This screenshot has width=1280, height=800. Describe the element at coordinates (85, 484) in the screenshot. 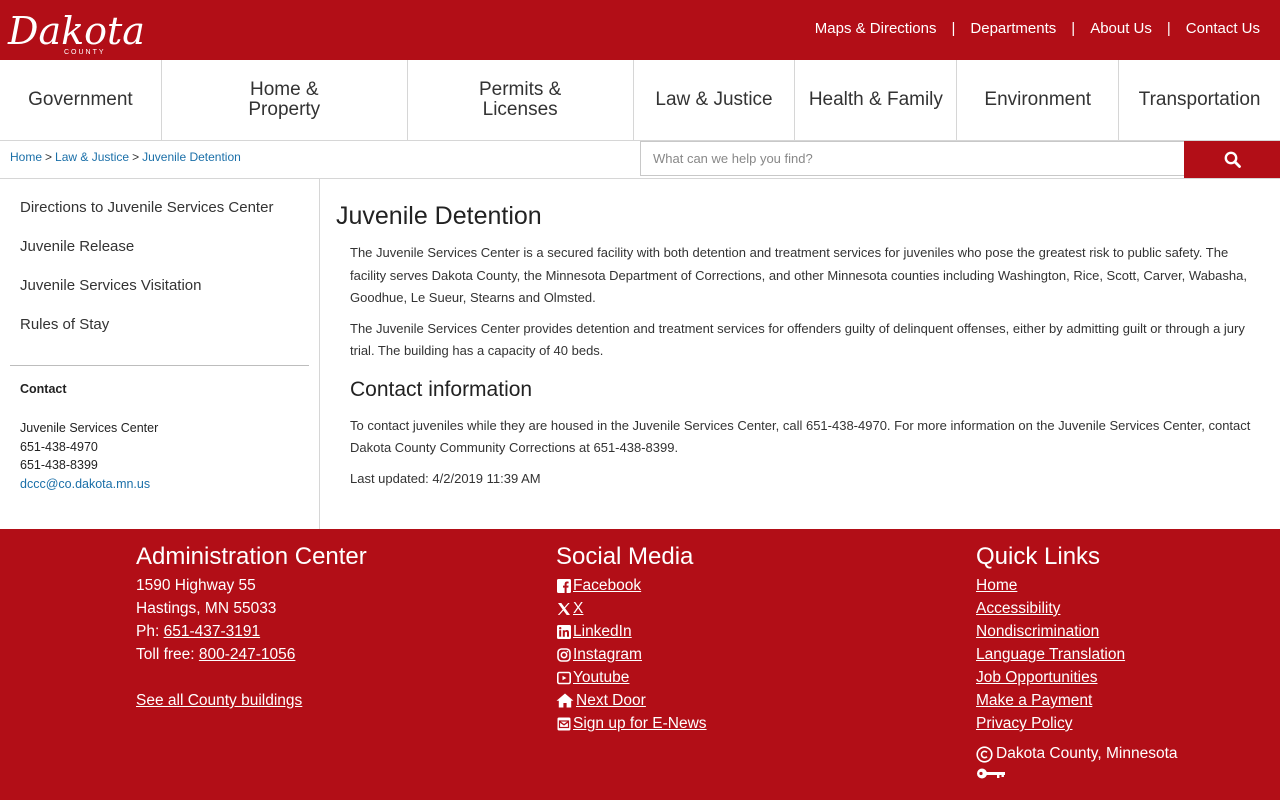

I see `contact-email-link: dccc@co.dakota.mn.us` at that location.